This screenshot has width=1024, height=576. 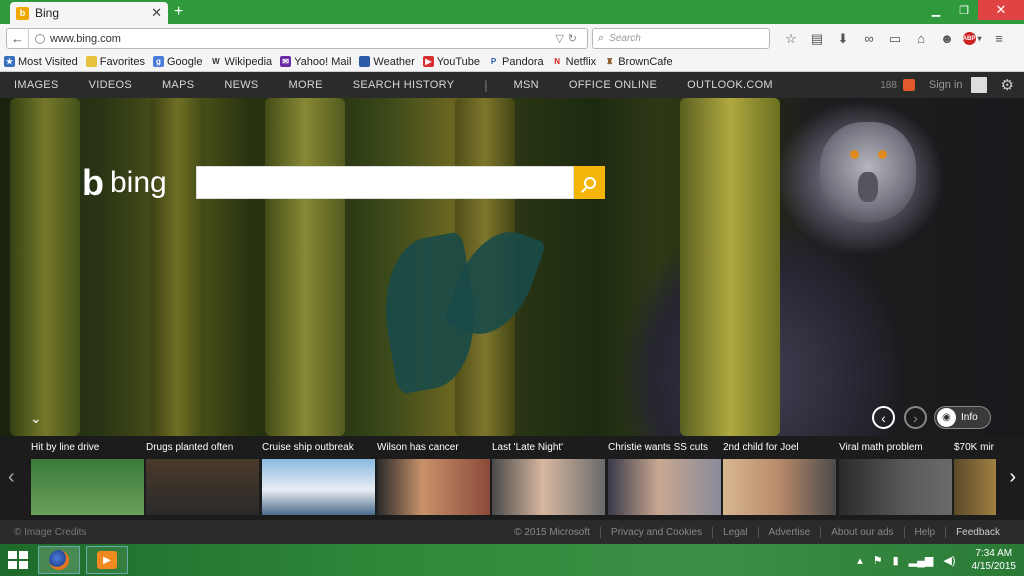 I want to click on info-button: ◉ Info, so click(x=962, y=417).